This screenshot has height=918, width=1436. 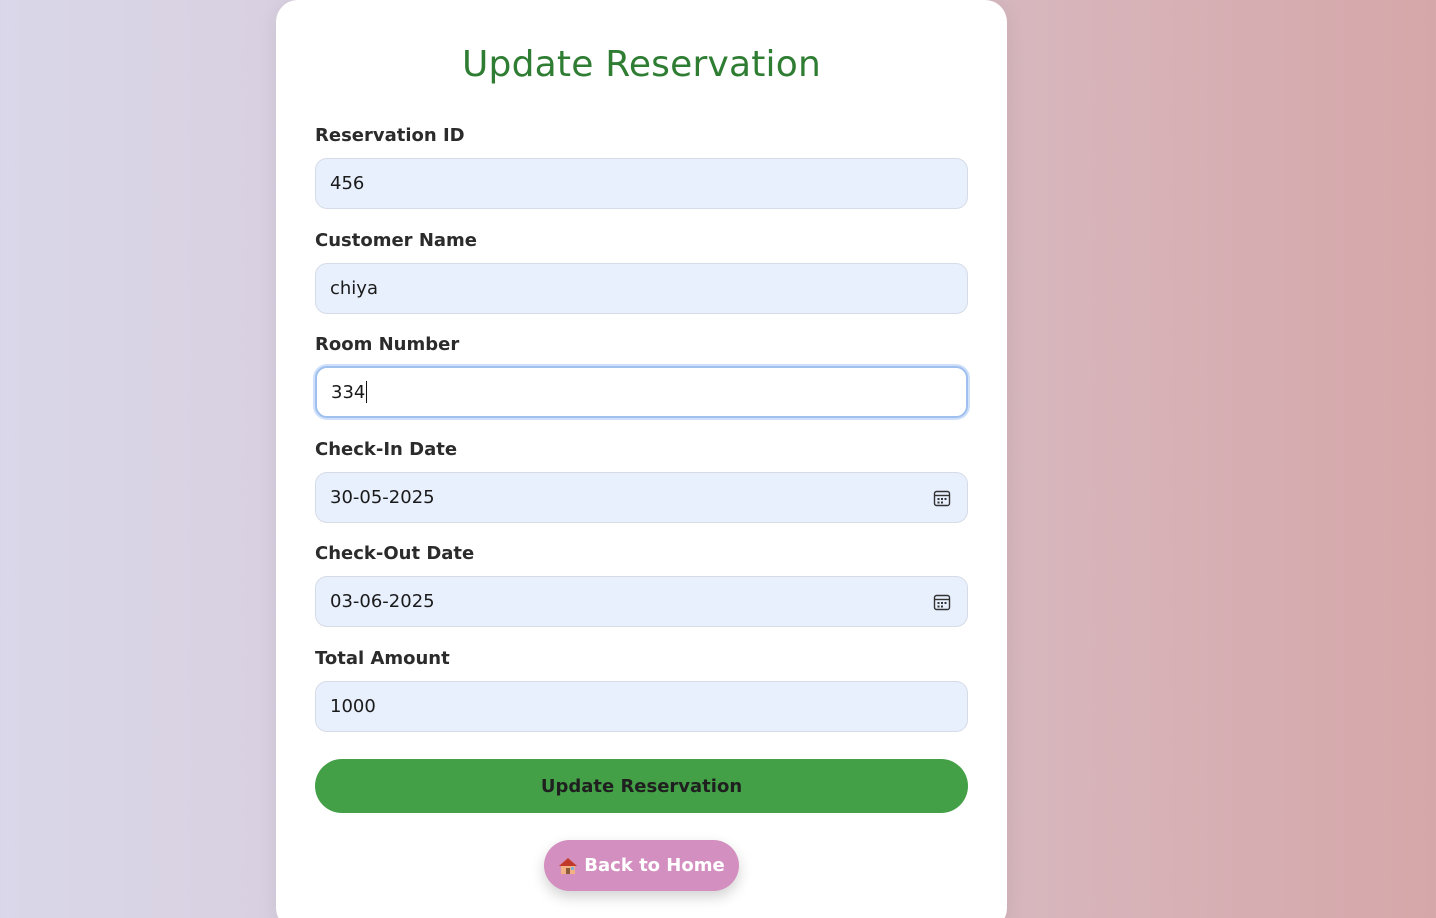 I want to click on reservation-id-label: Reservation ID, so click(x=390, y=135).